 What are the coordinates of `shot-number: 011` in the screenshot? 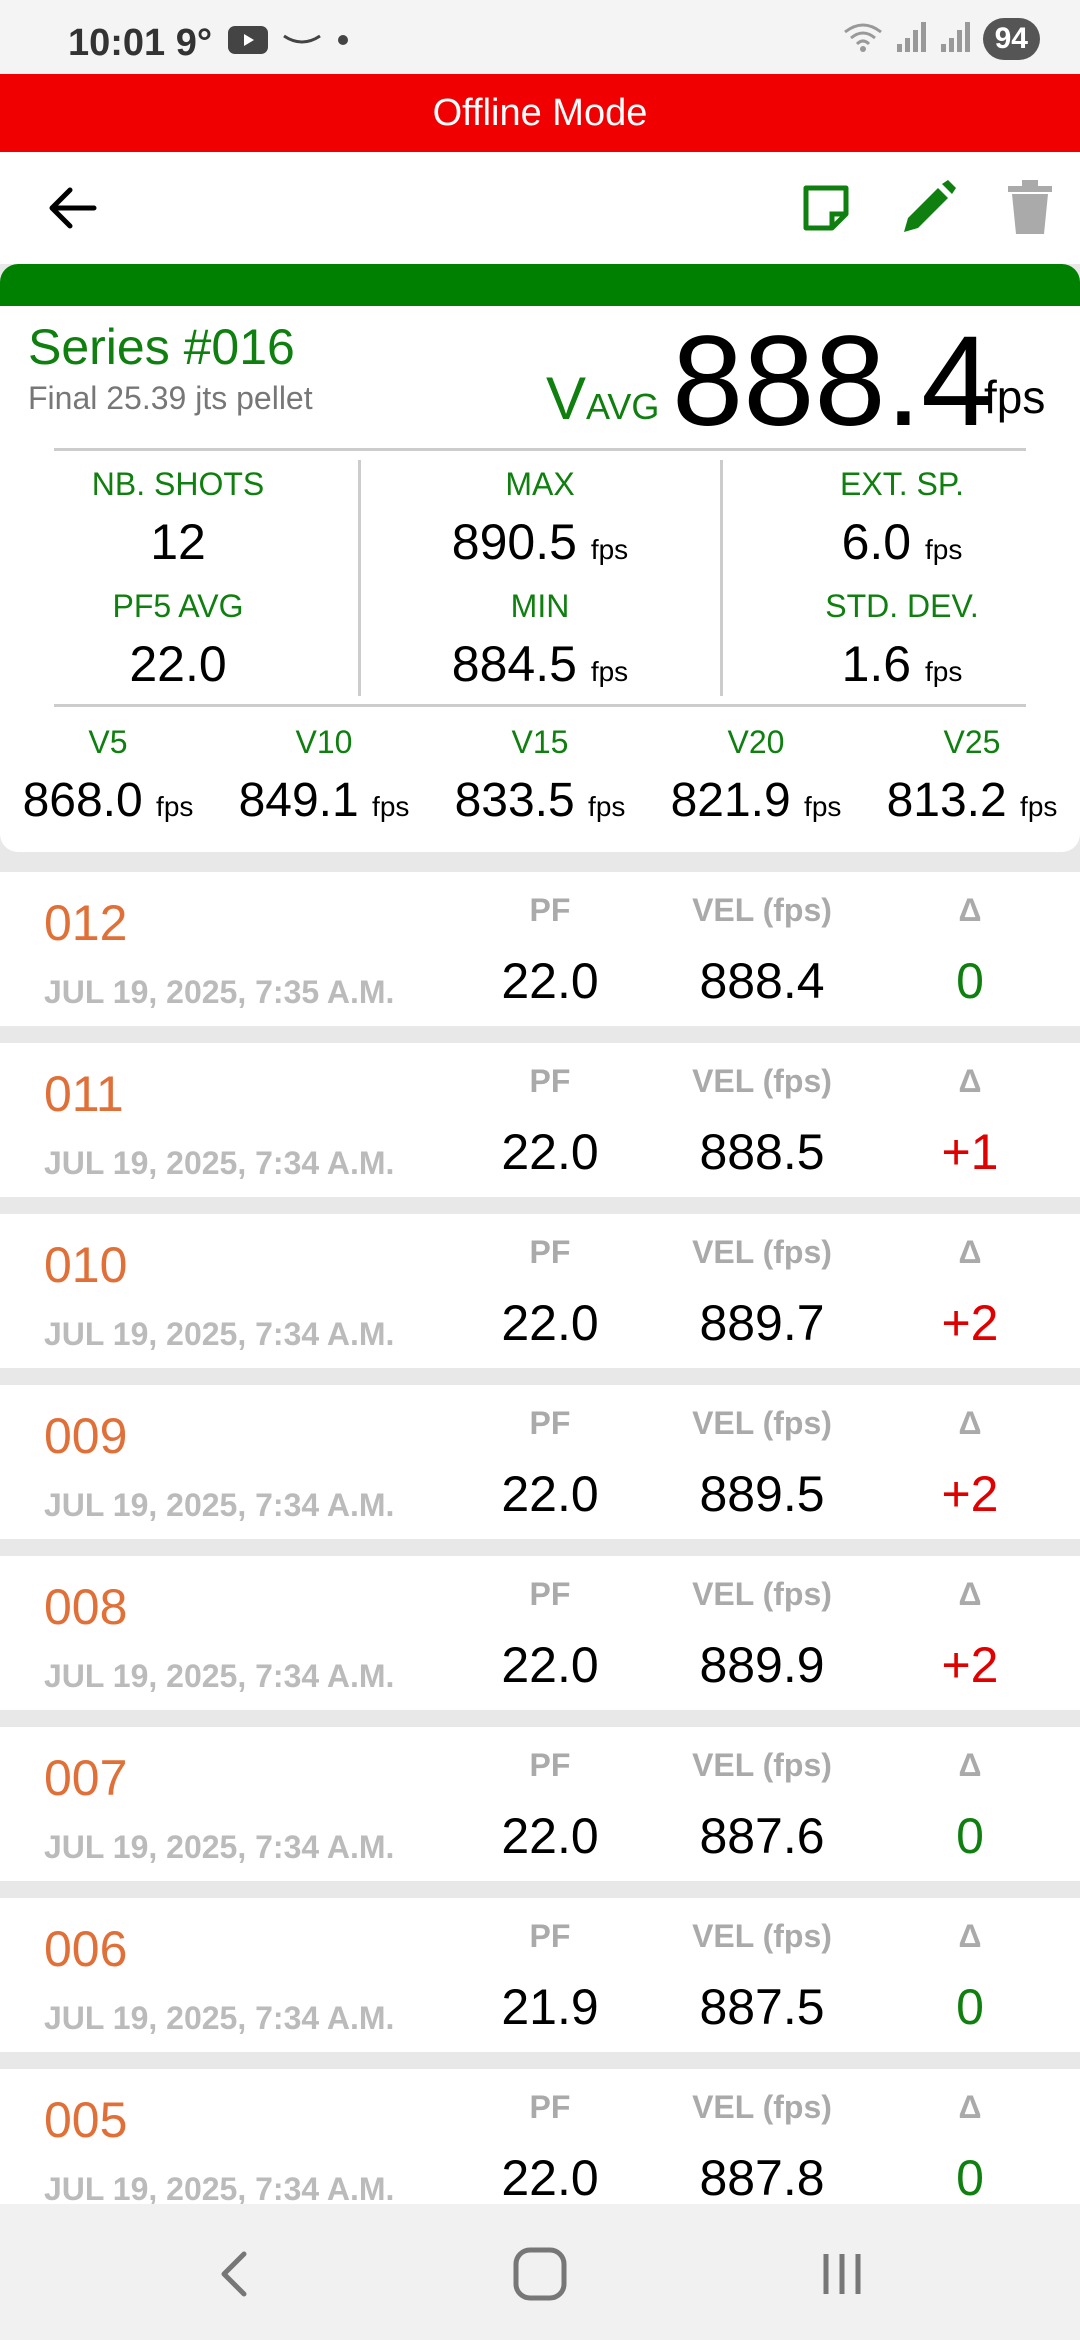 It's located at (84, 1094).